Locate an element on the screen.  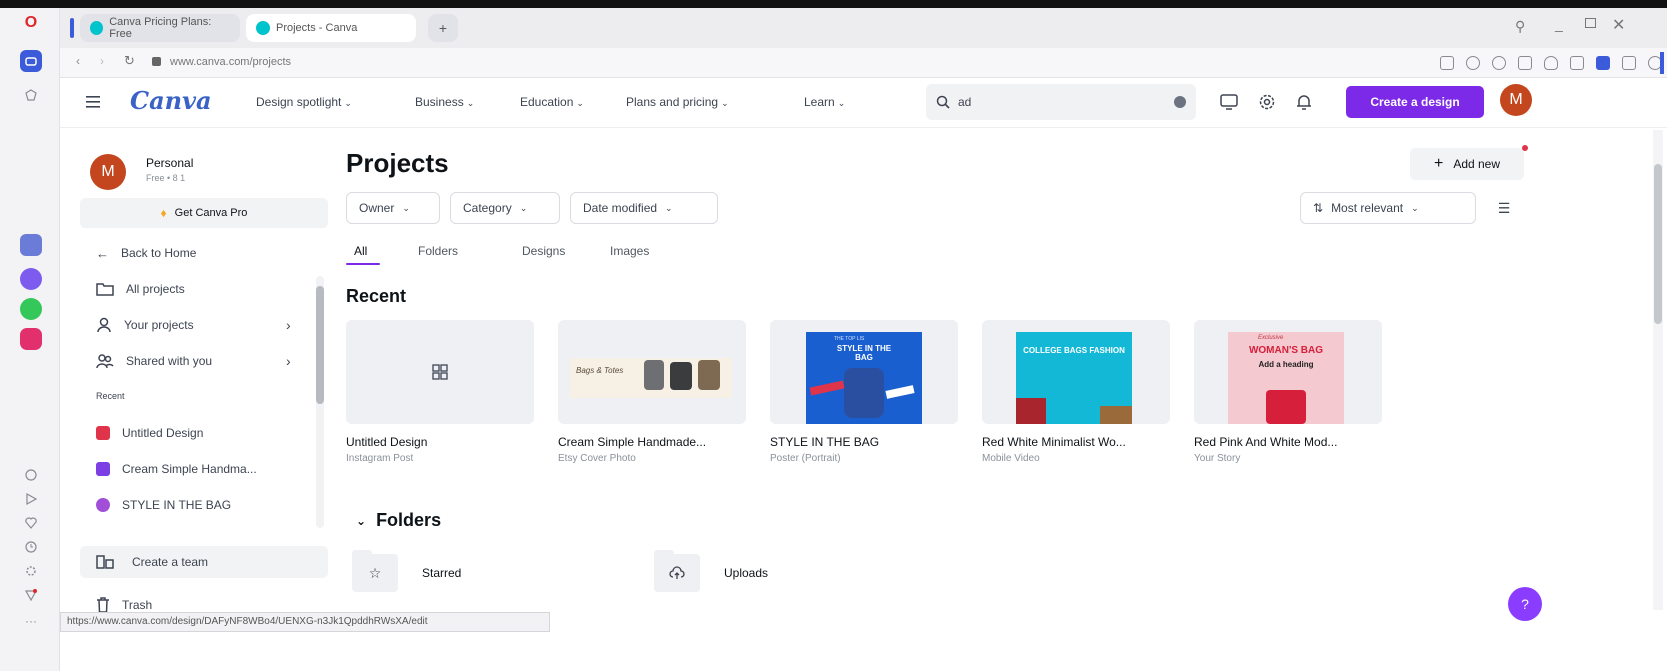
clear-search-icon is located at coordinates (1180, 102).